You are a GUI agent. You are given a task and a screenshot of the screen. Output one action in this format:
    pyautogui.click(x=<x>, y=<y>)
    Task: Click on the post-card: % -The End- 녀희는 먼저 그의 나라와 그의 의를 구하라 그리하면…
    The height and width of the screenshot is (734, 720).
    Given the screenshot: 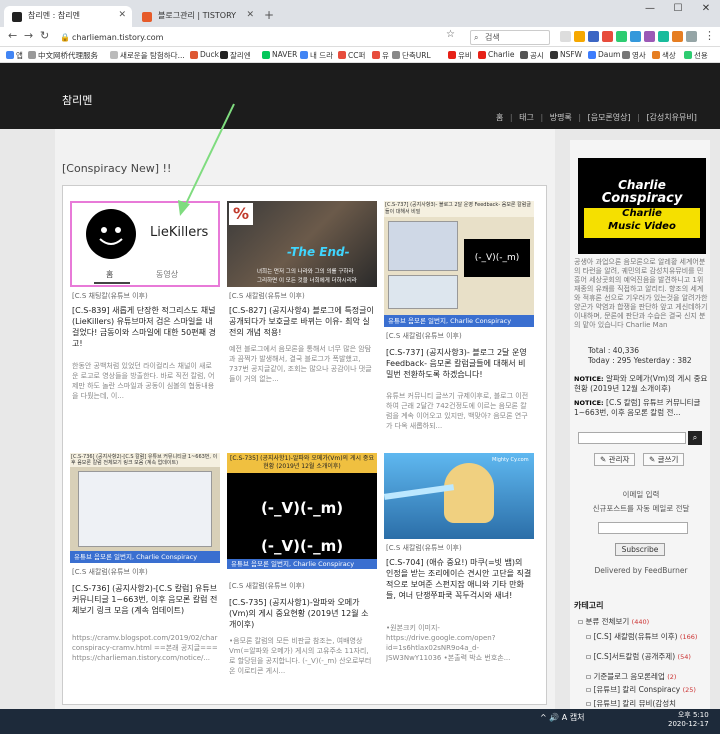 What is the action you would take?
    pyautogui.click(x=302, y=301)
    